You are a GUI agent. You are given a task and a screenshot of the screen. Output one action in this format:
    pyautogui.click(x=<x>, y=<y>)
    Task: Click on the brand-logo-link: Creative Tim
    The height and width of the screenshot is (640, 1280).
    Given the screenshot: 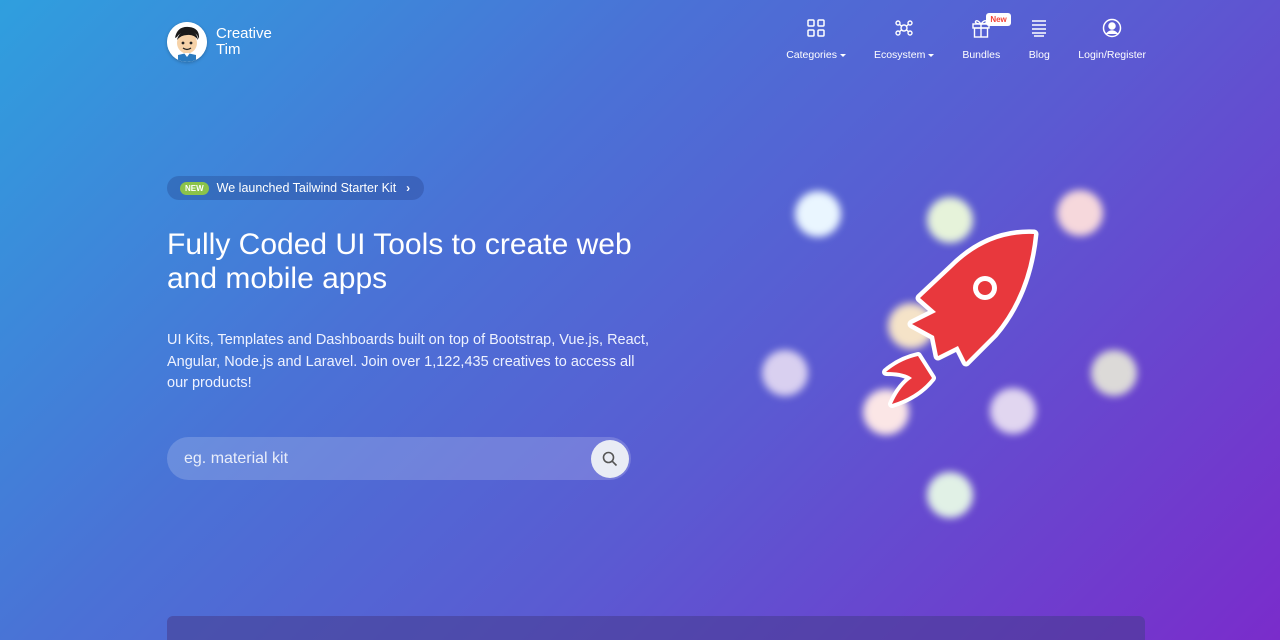 What is the action you would take?
    pyautogui.click(x=219, y=42)
    